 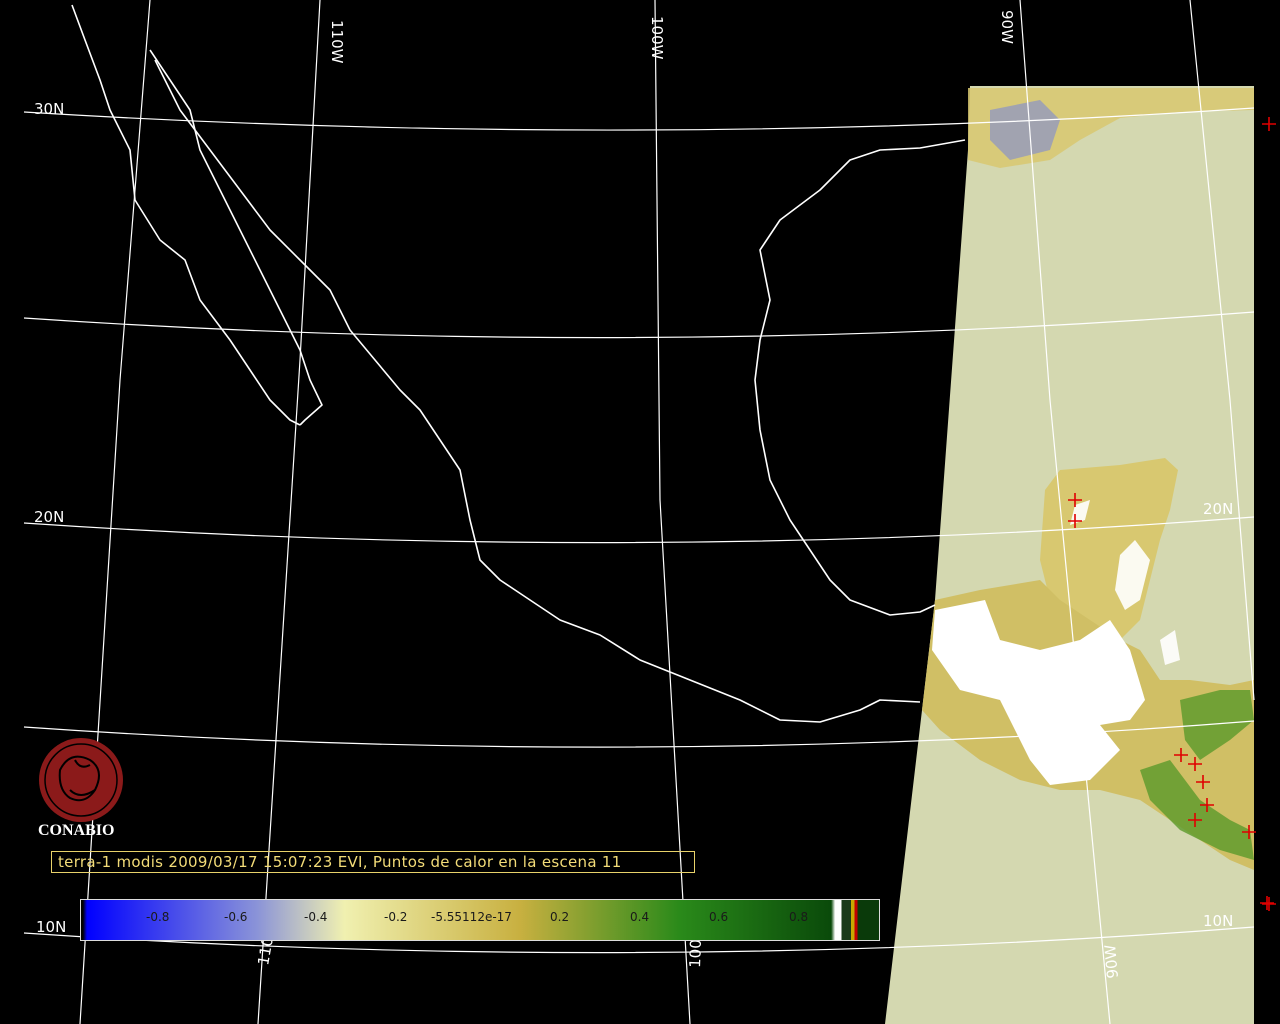 What do you see at coordinates (471, 917) in the screenshot?
I see `colorbar-tick: -5.55112e-17` at bounding box center [471, 917].